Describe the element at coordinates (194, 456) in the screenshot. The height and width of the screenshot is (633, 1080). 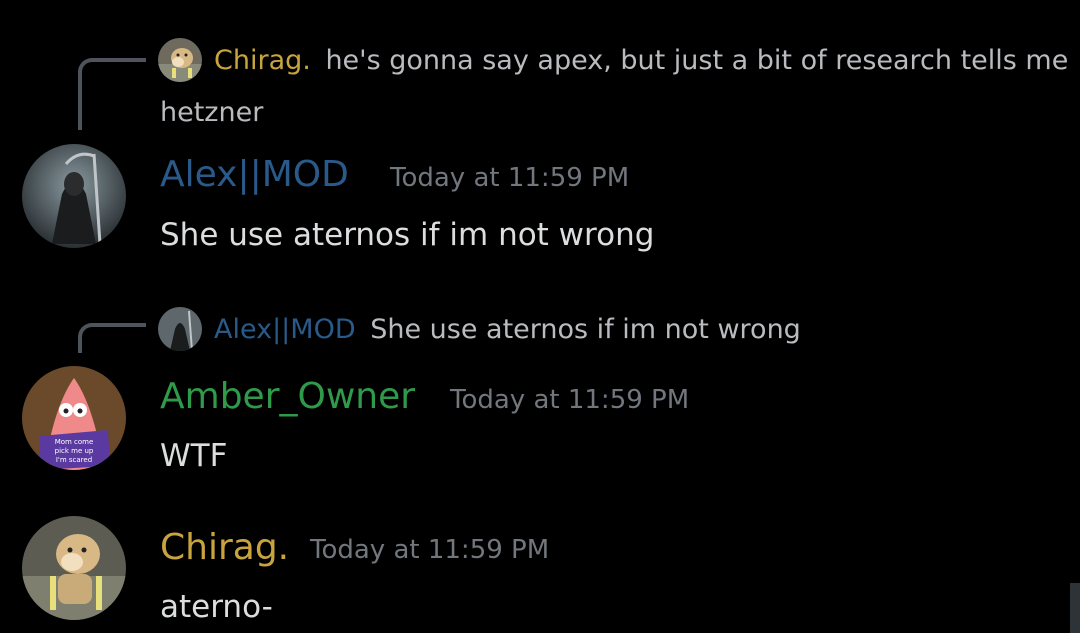
I see `message-content: WTF` at that location.